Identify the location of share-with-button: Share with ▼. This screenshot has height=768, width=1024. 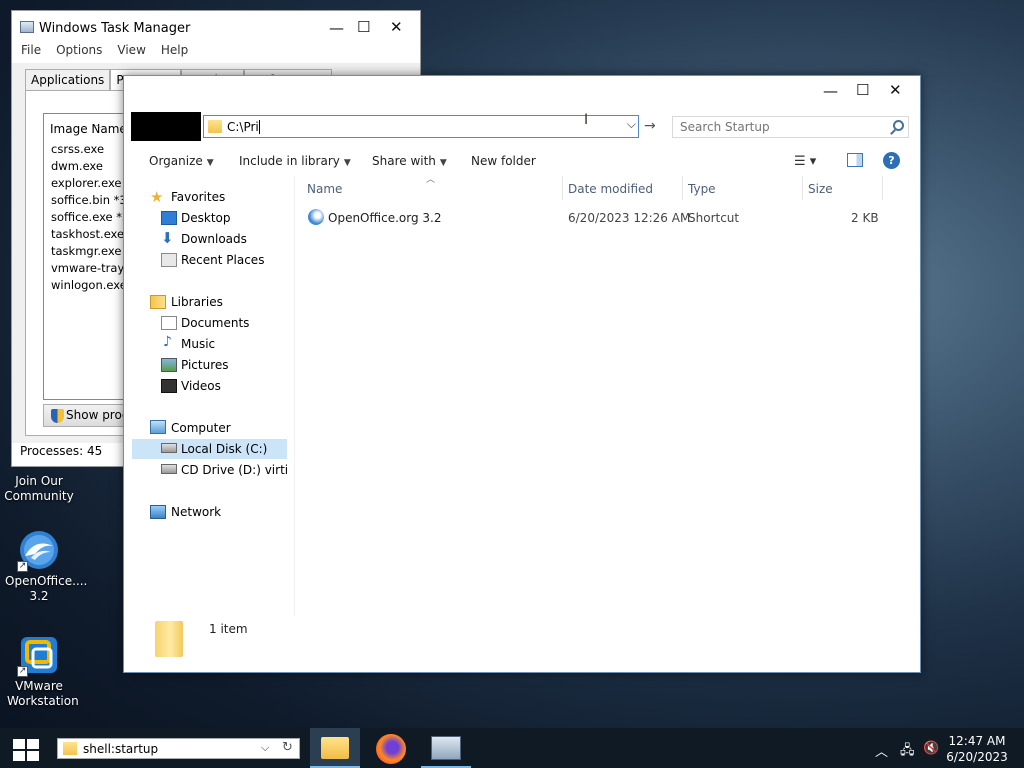
(409, 161).